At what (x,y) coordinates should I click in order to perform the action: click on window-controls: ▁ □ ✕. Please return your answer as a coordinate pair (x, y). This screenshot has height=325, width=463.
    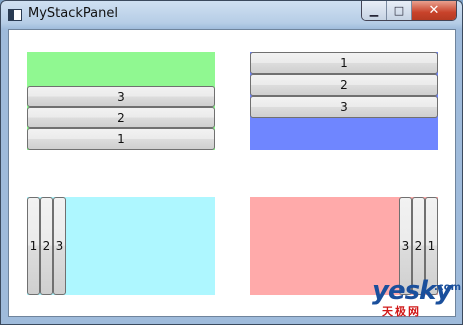
    Looking at the image, I should click on (409, 11).